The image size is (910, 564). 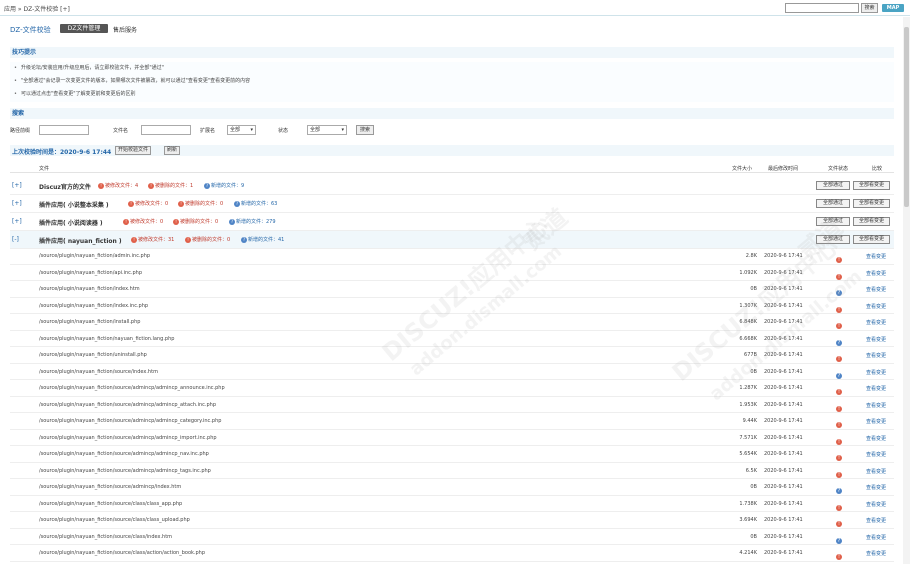 What do you see at coordinates (893, 8) in the screenshot?
I see `map-button: MAP` at bounding box center [893, 8].